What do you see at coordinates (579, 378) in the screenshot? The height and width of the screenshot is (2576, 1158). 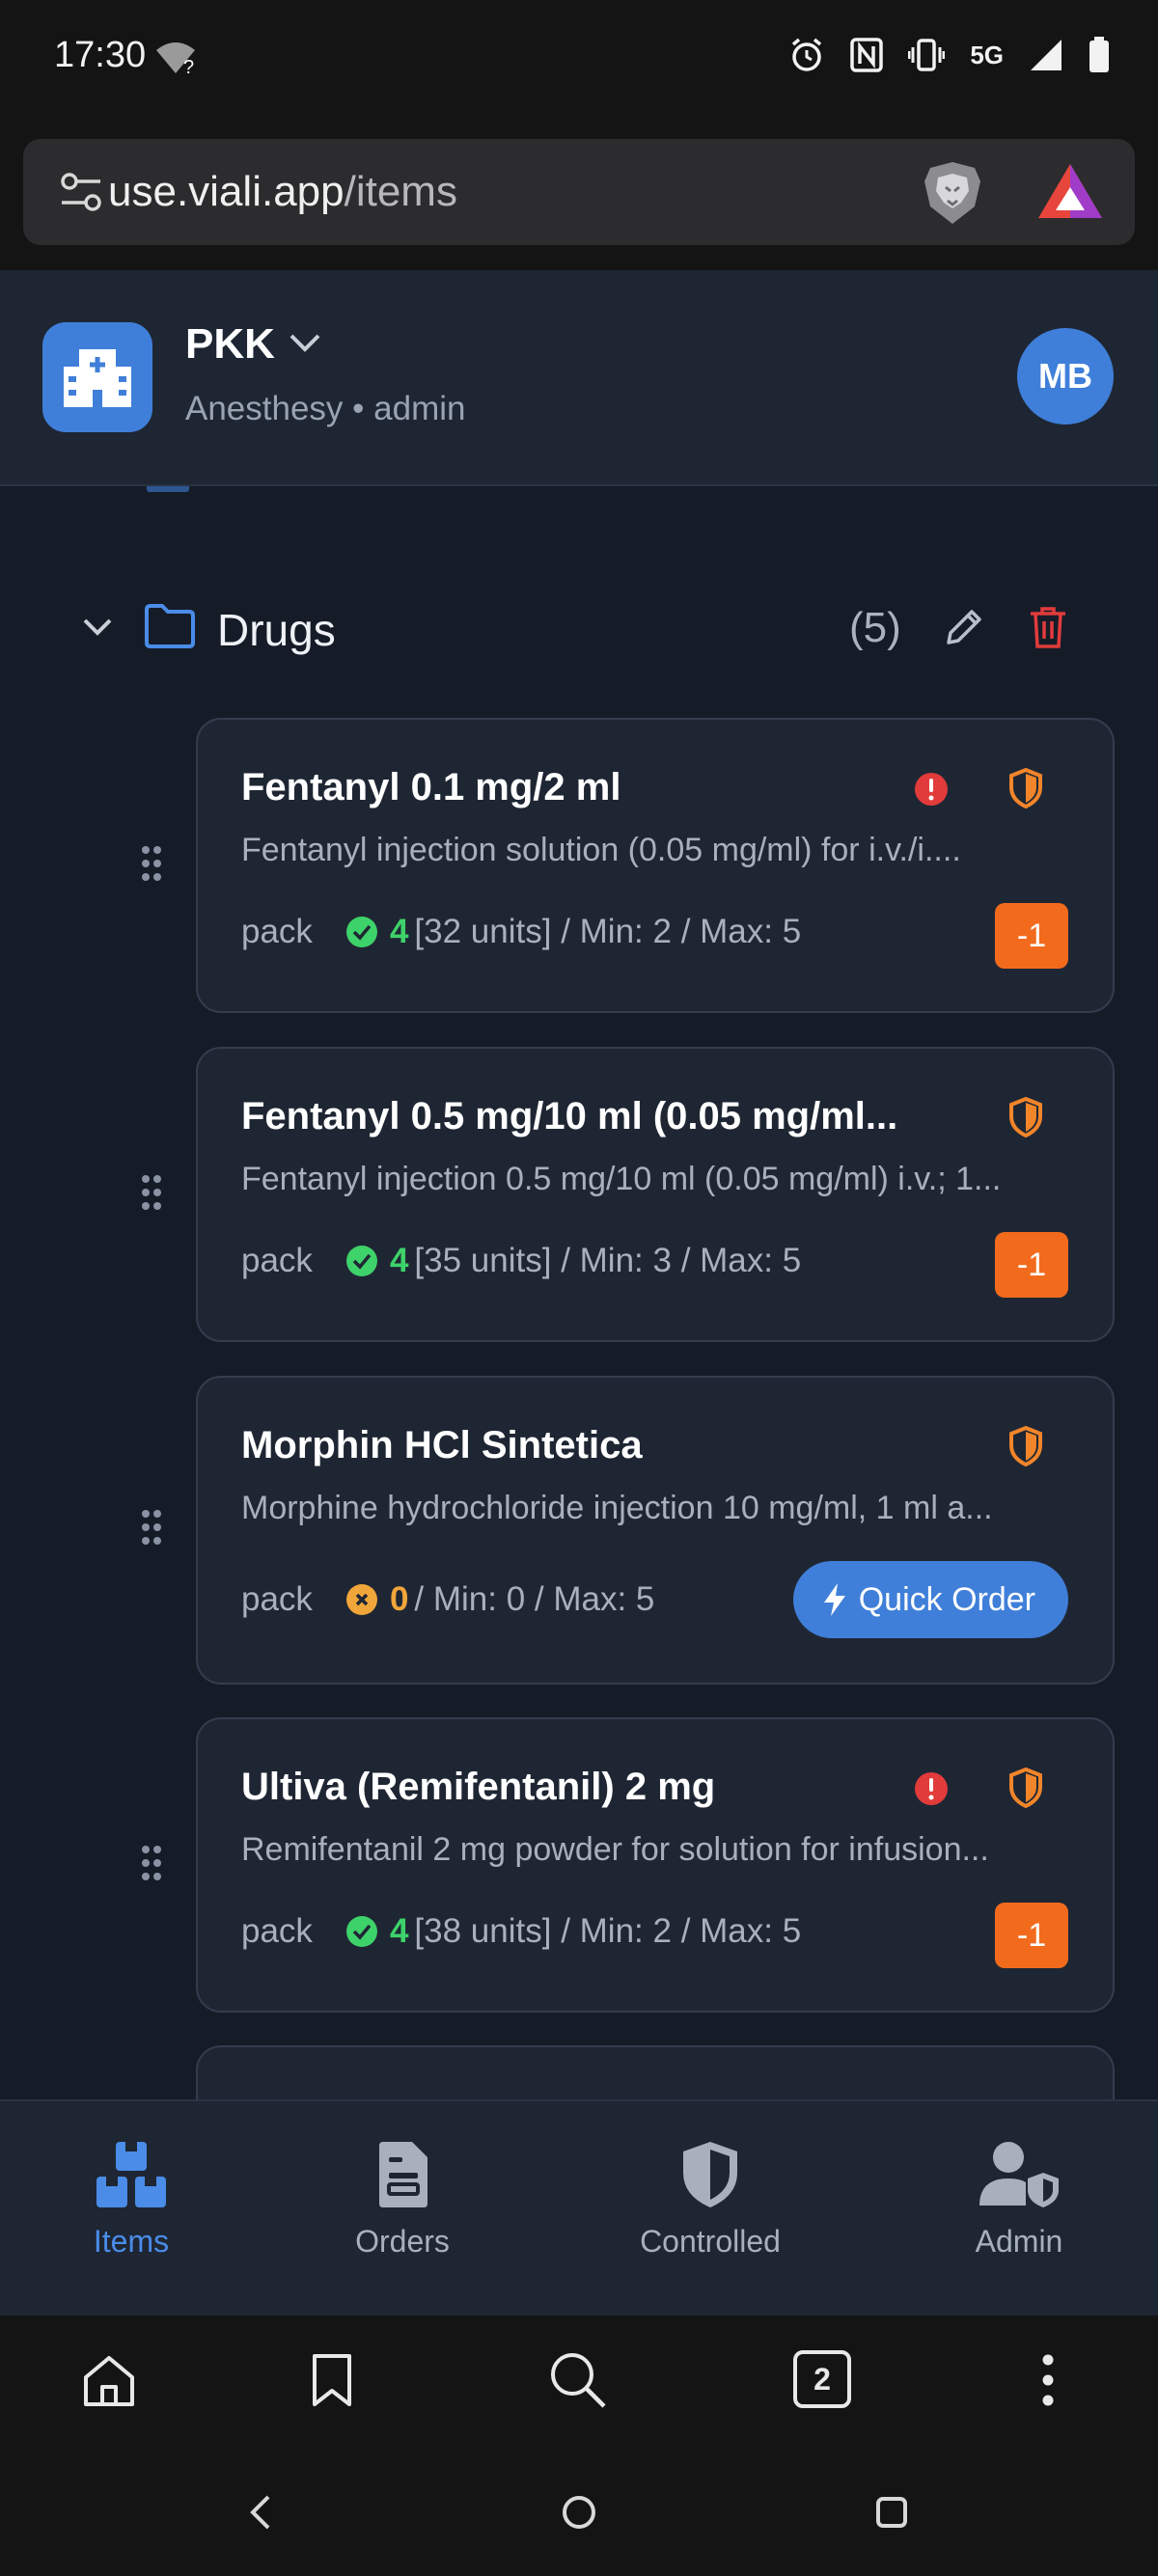 I see `app-header: PKK Anesthesy • admin MB` at bounding box center [579, 378].